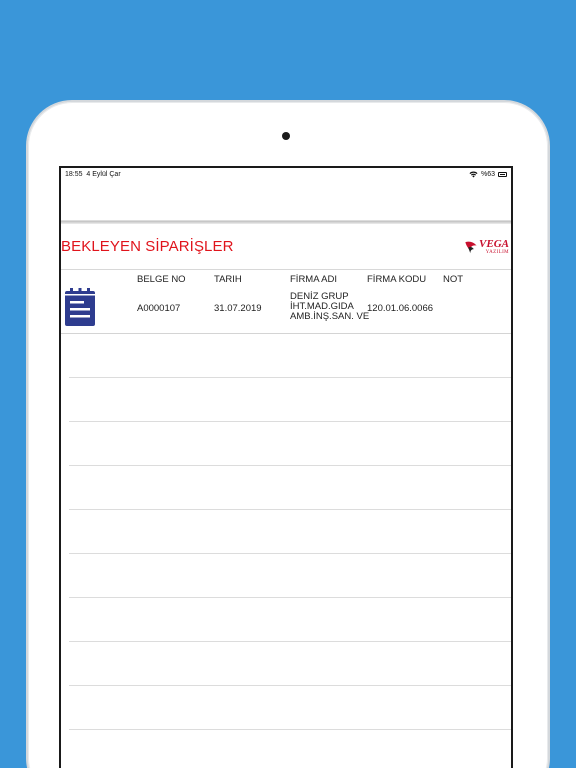  Describe the element at coordinates (80, 307) in the screenshot. I see `document-icon` at that location.